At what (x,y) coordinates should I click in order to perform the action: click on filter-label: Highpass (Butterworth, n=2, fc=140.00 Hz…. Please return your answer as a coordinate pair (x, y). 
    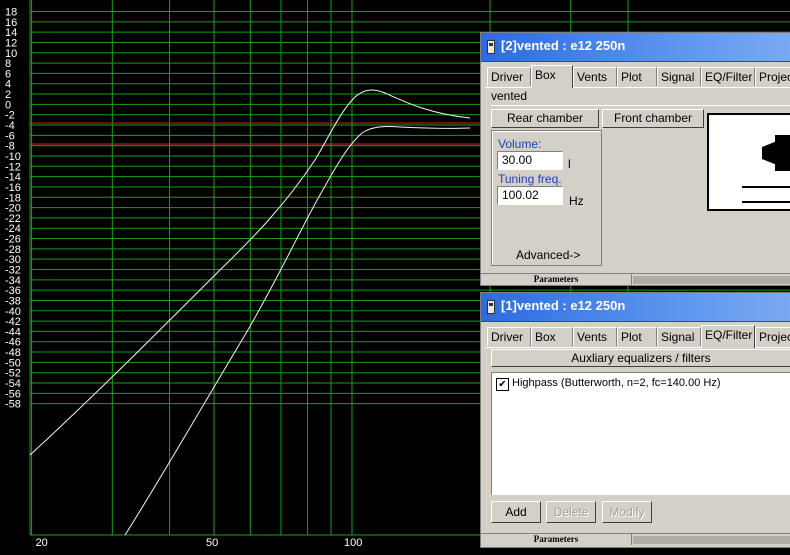
    Looking at the image, I should click on (616, 383).